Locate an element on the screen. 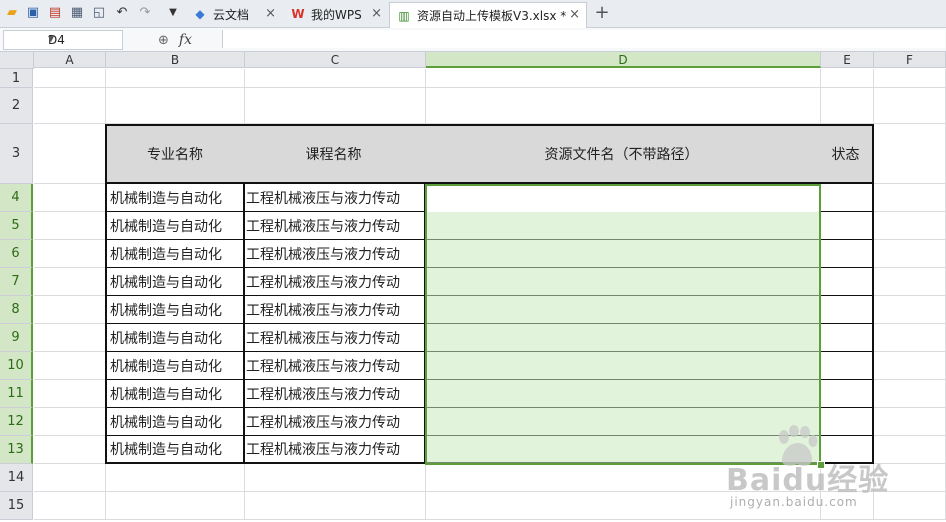  new-tab-button: + is located at coordinates (602, 13).